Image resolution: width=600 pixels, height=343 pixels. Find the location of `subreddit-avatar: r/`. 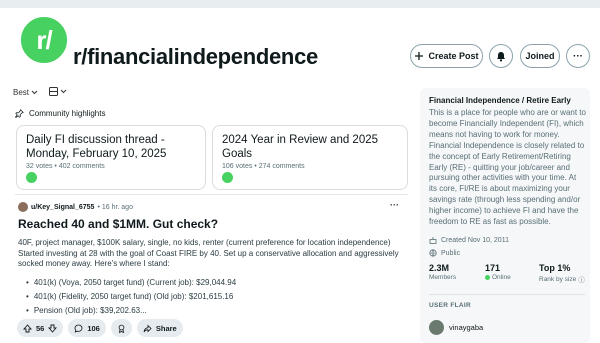

subreddit-avatar: r/ is located at coordinates (44, 40).